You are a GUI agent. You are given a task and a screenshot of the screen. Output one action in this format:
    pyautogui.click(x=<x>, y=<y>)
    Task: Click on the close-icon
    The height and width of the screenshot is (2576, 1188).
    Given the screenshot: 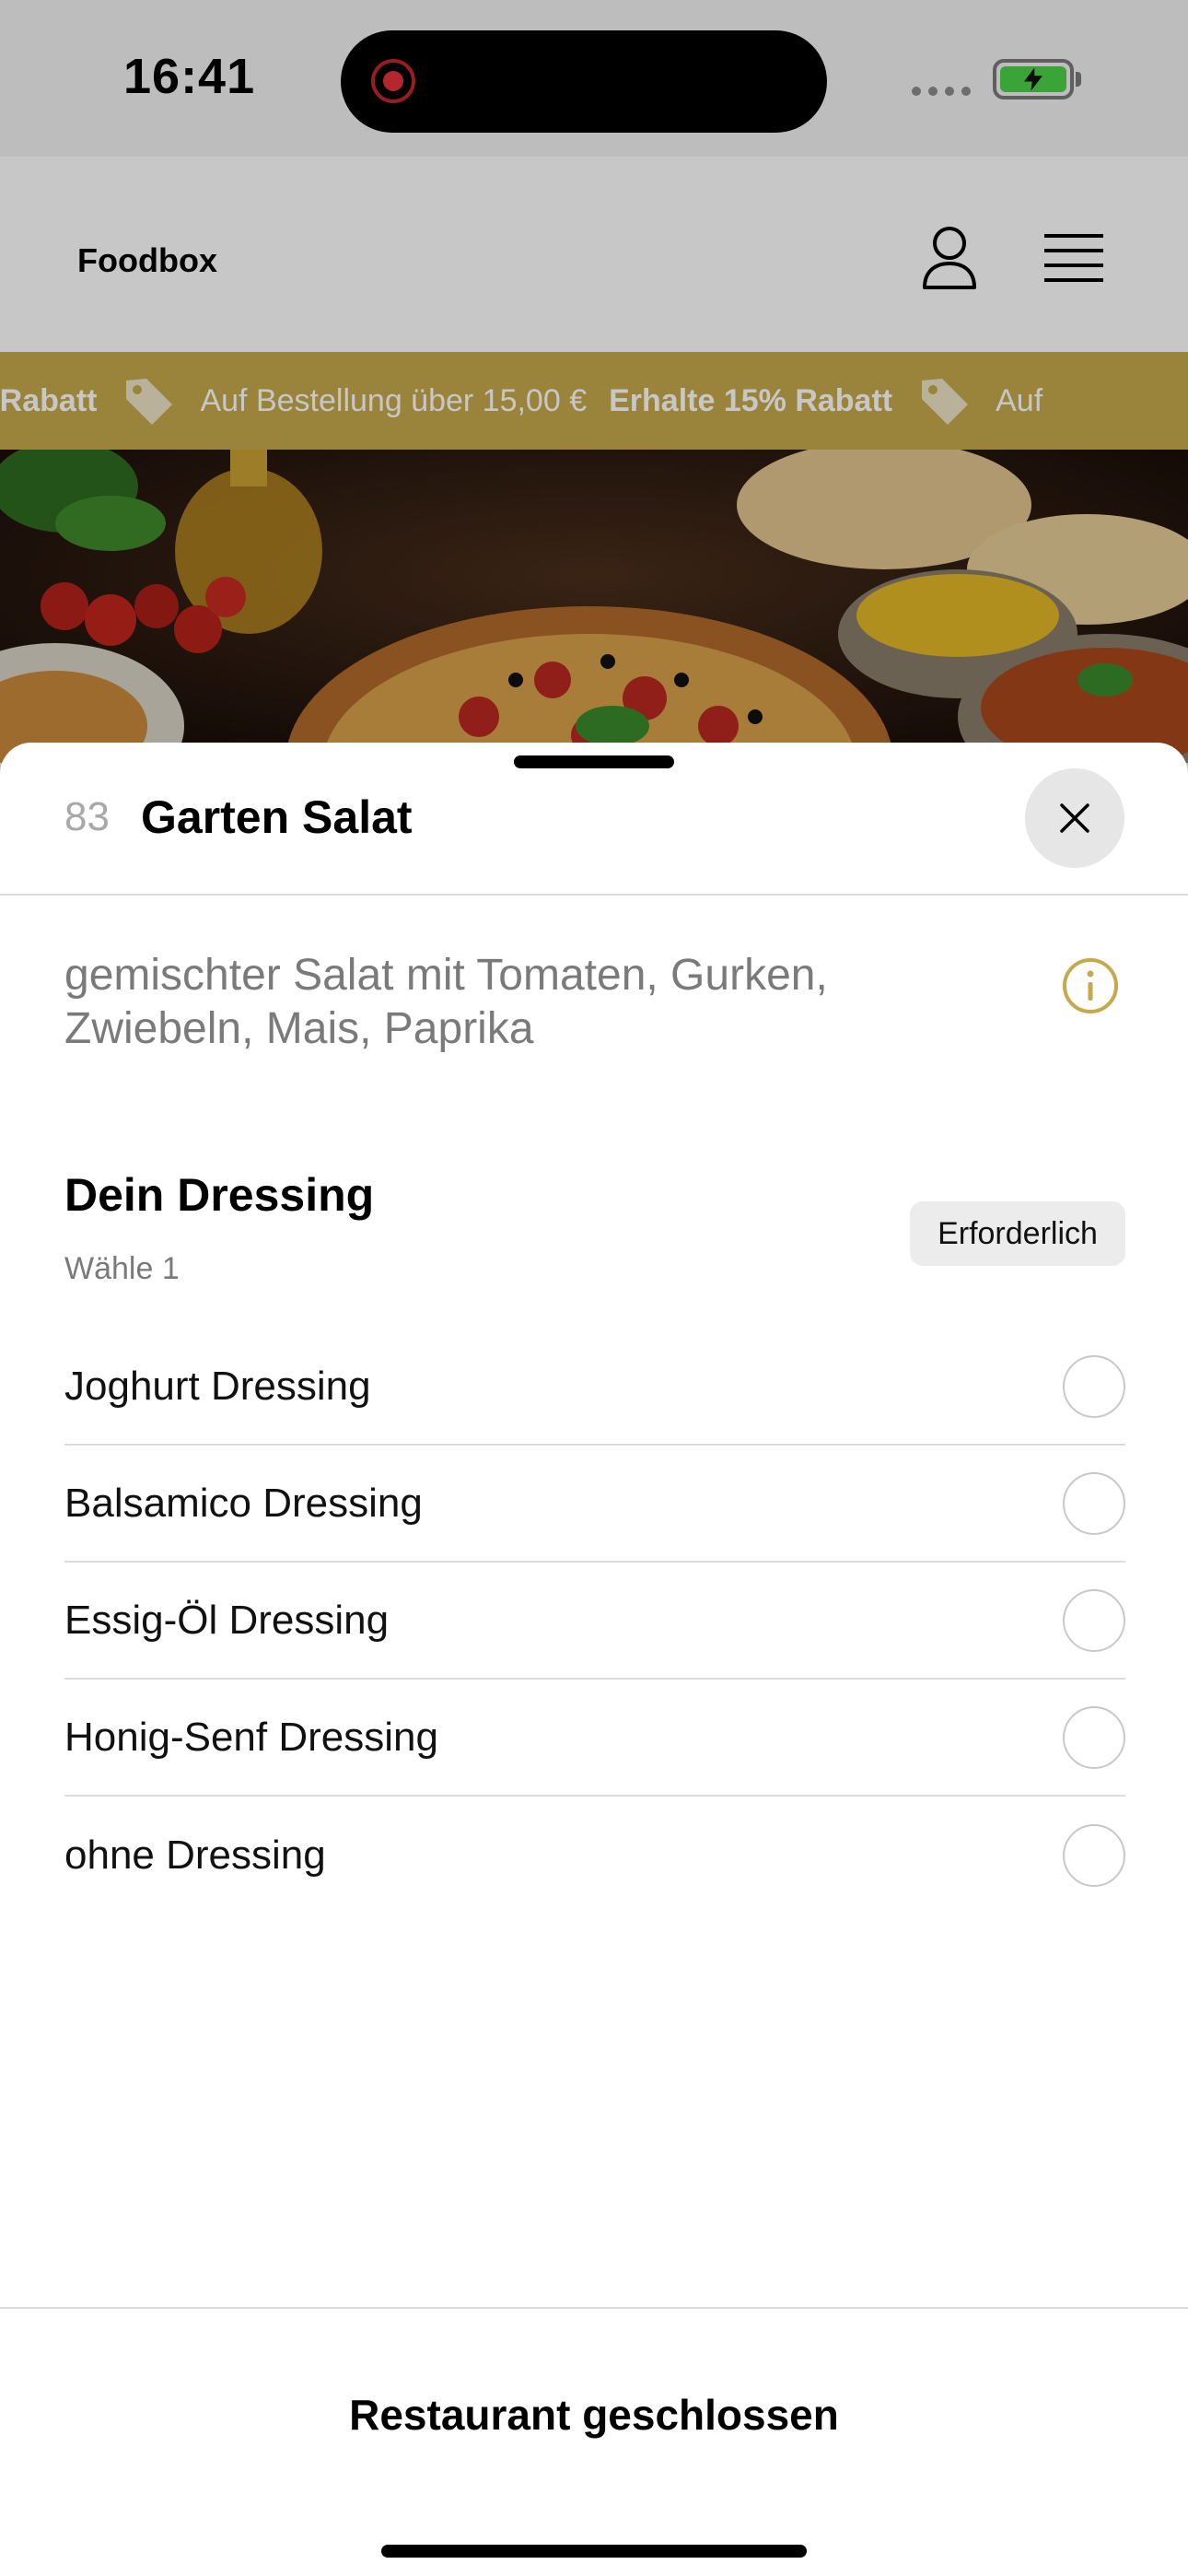 What is the action you would take?
    pyautogui.click(x=1074, y=818)
    